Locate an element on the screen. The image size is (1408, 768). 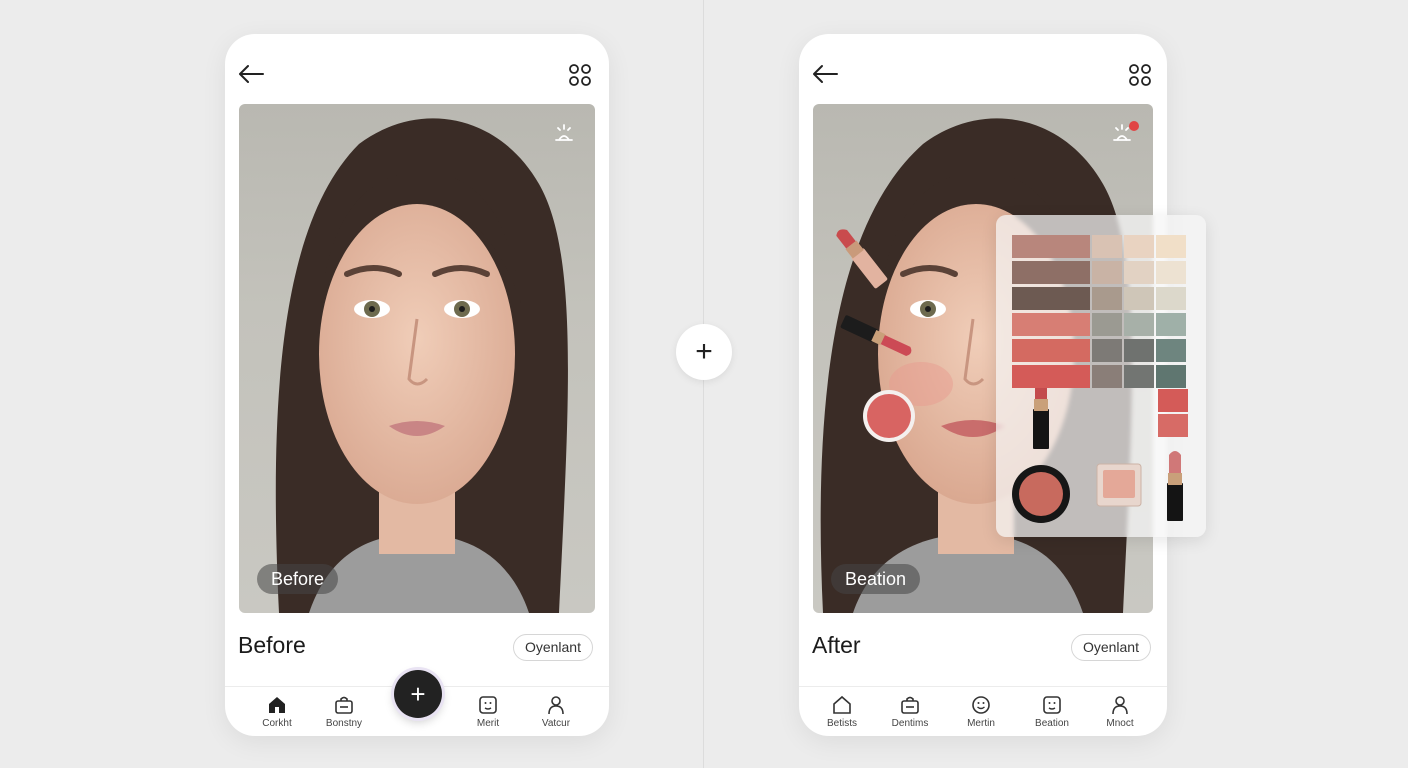
nav-item-bag: Dentims is located at coordinates (910, 712).